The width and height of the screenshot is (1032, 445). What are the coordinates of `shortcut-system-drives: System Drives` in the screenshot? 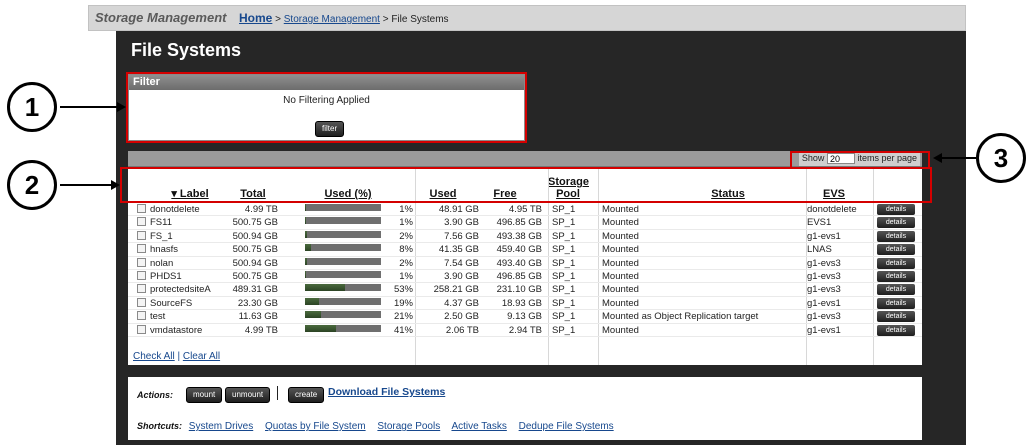 It's located at (221, 426).